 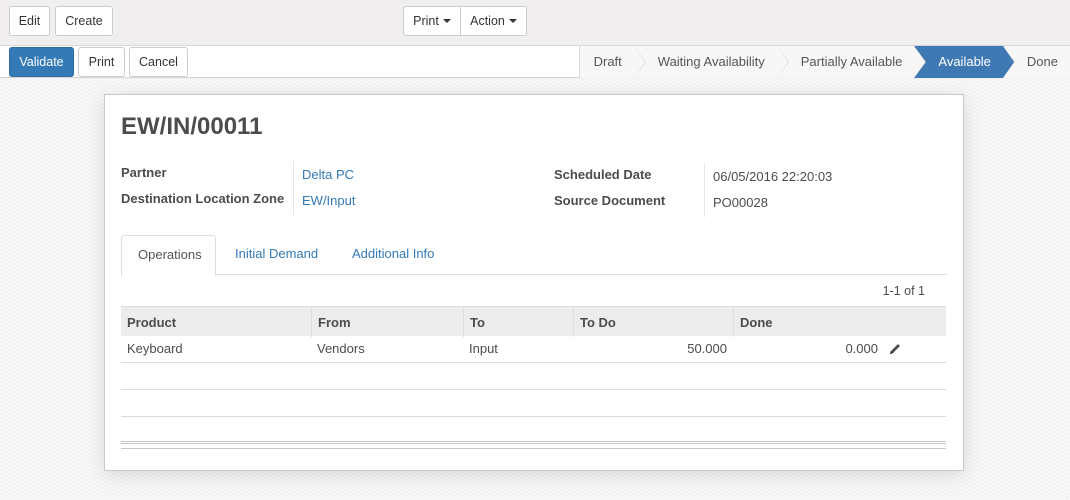 I want to click on create-button: Create, so click(x=84, y=21).